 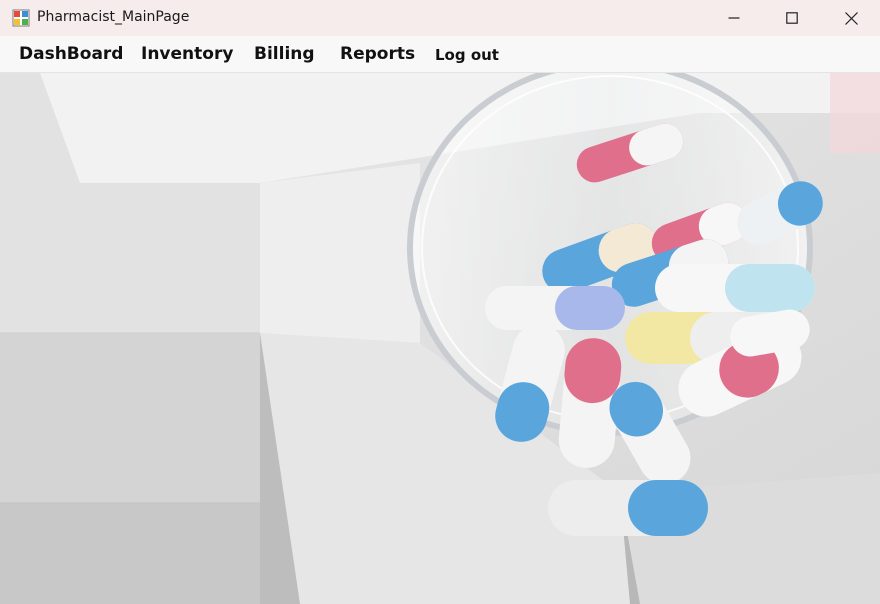 I want to click on windows-form-icon, so click(x=21, y=18).